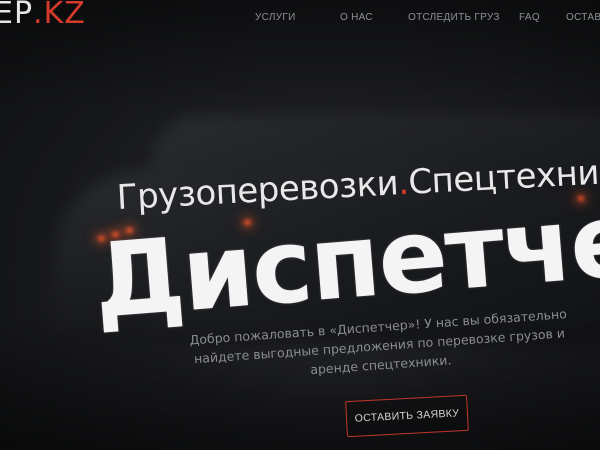  I want to click on site-logo: ЕР.KZ, so click(43, 15).